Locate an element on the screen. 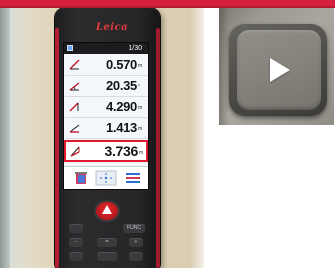 The height and width of the screenshot is (268, 335). reading-row: 20.35 ° is located at coordinates (106, 86).